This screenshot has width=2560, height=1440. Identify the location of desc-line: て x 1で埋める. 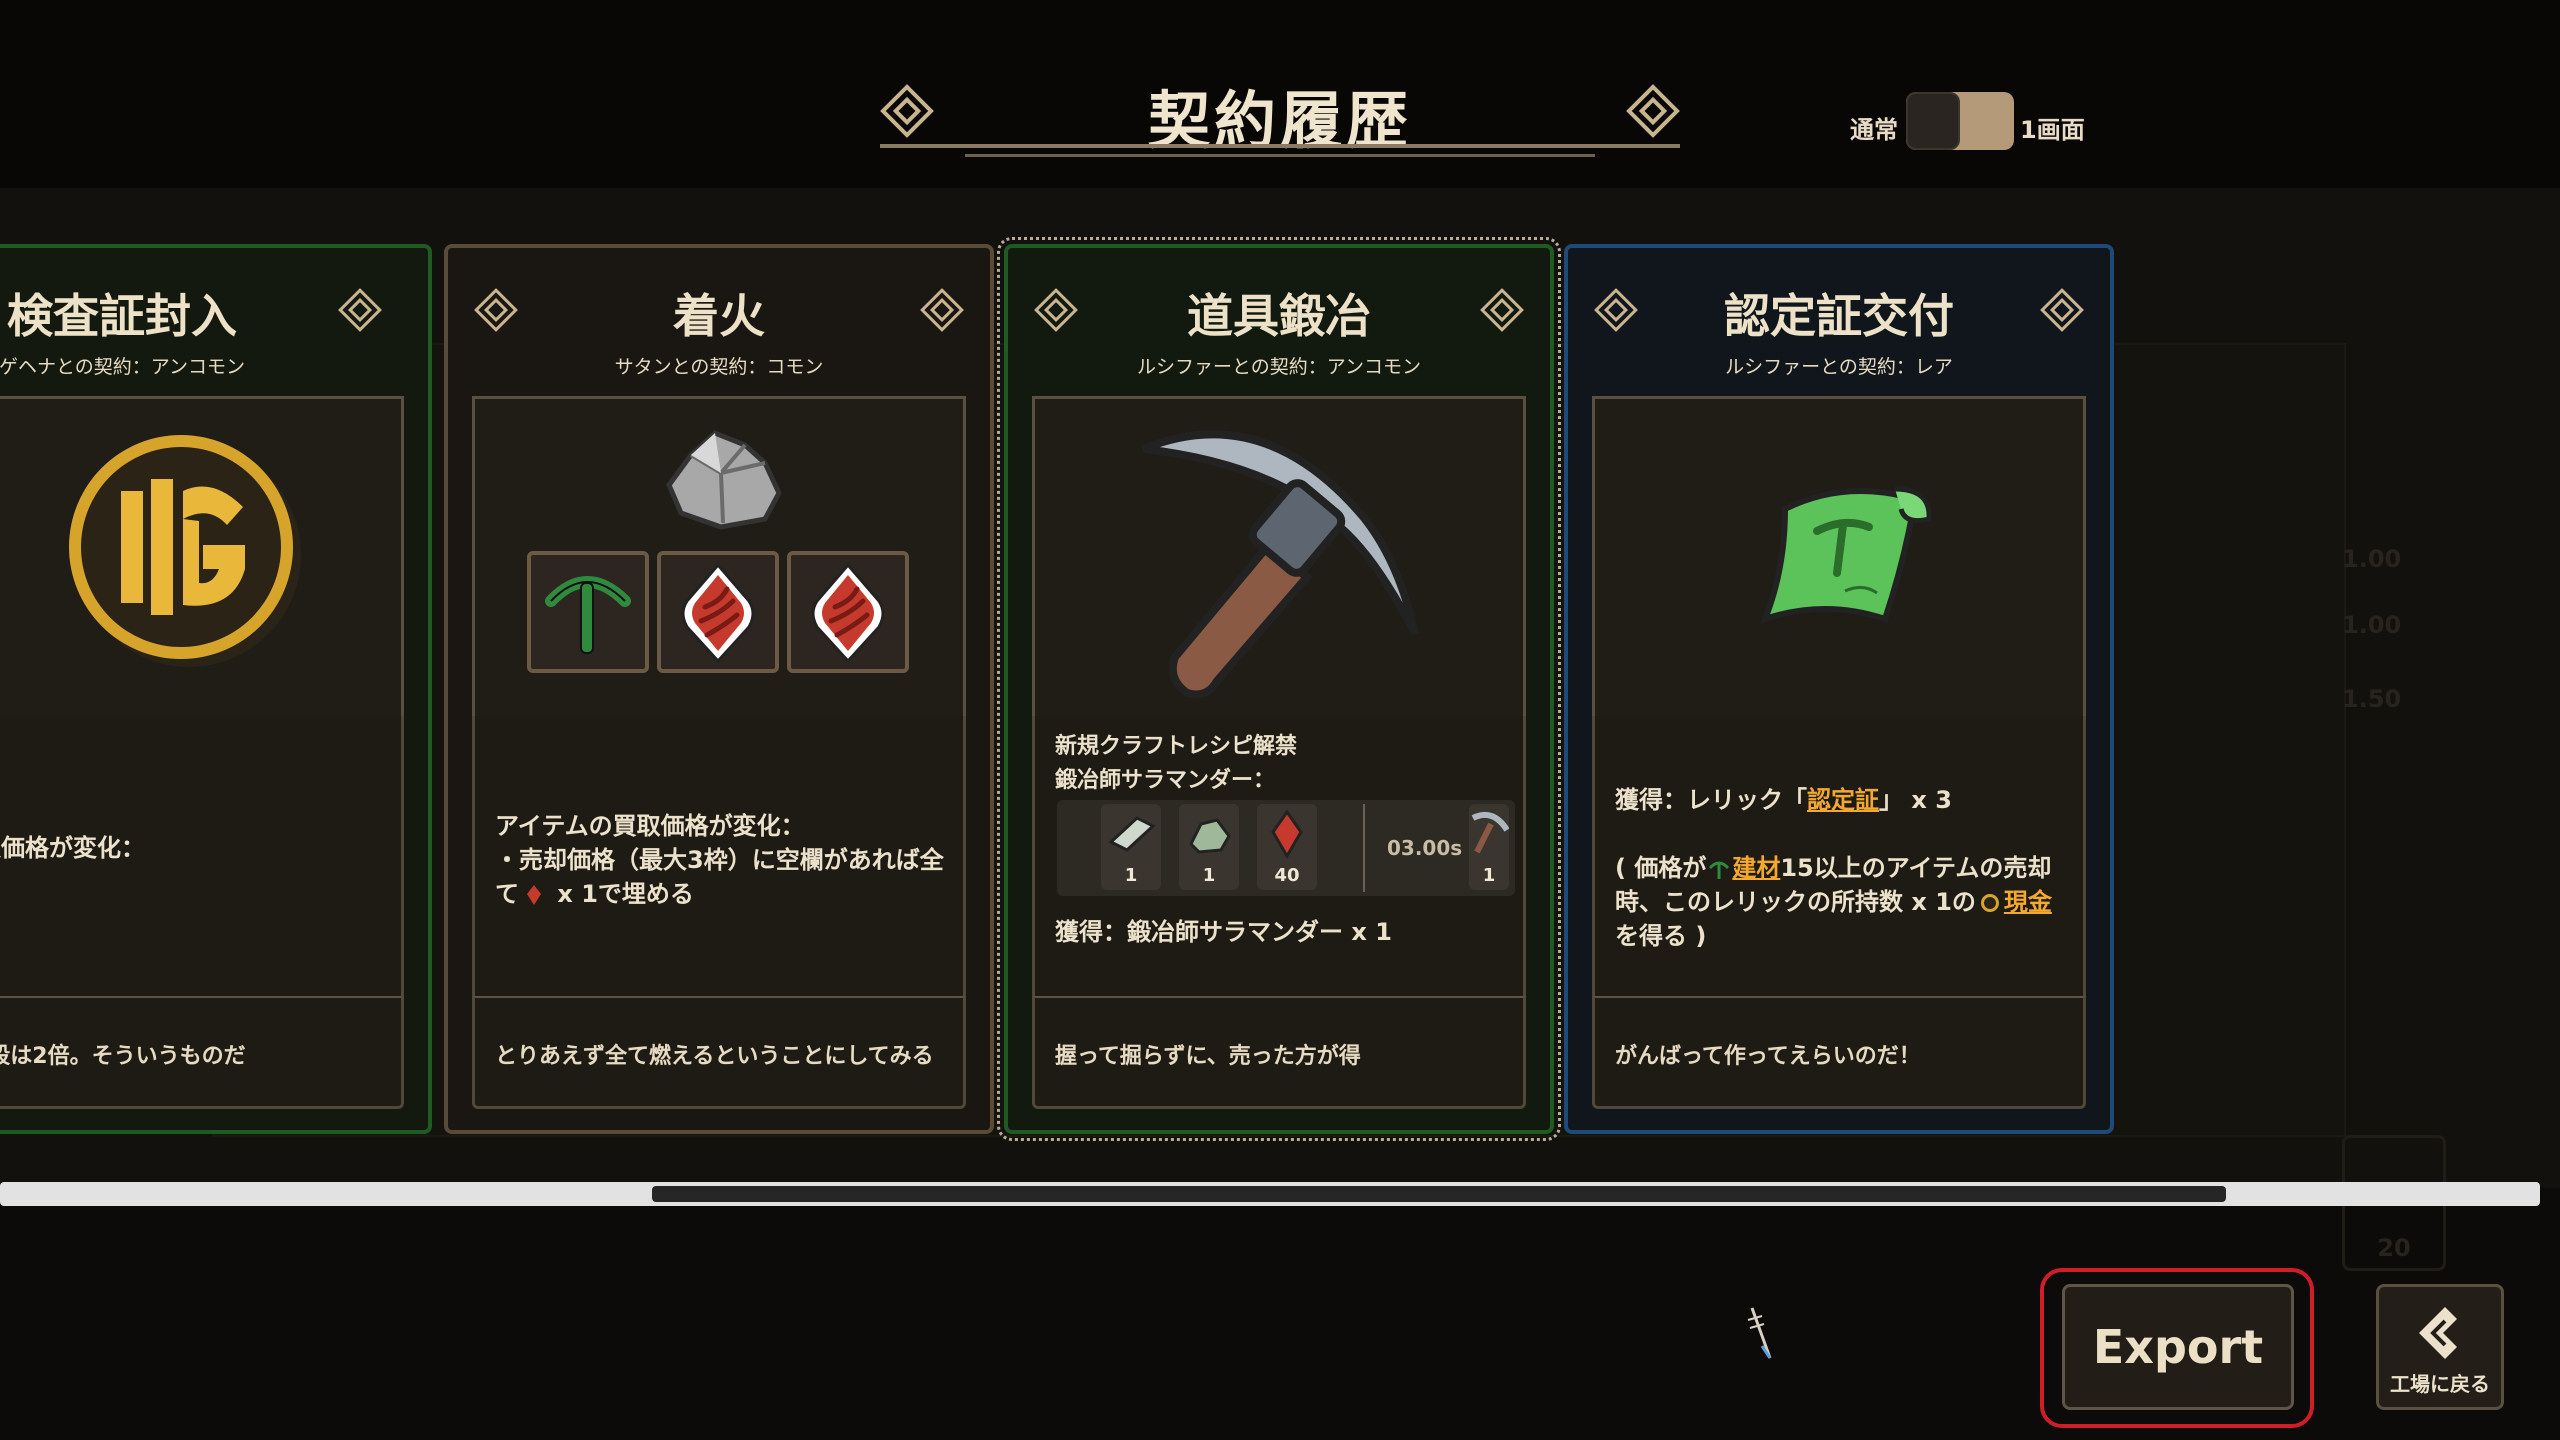
(594, 891).